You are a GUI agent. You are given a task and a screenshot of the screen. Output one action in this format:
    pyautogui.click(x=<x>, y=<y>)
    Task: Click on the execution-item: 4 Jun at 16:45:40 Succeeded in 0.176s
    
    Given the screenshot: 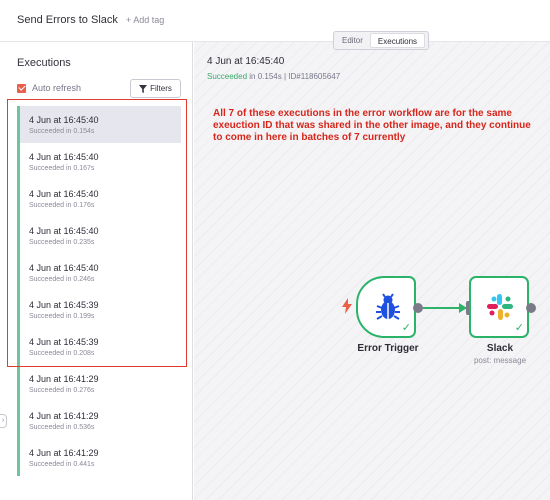 What is the action you would take?
    pyautogui.click(x=99, y=198)
    